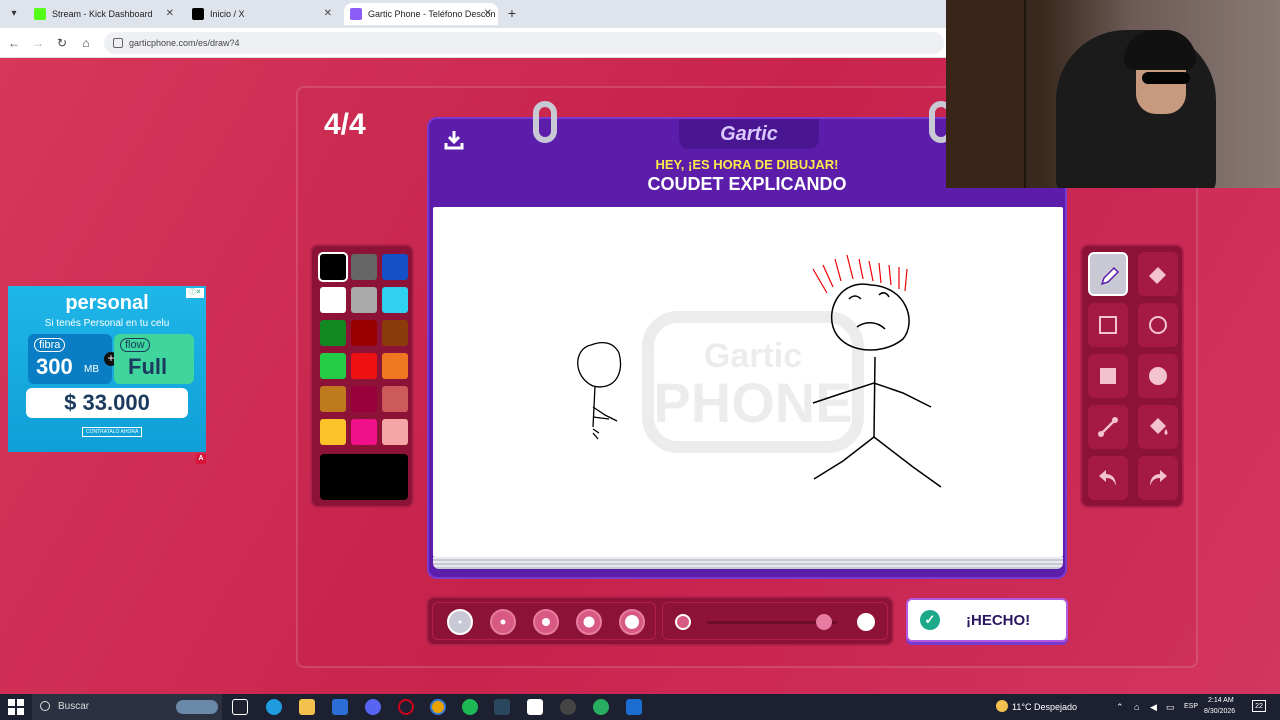  Describe the element at coordinates (112, 432) in the screenshot. I see `ad-cta-button: CONTRATALO AHORA` at that location.